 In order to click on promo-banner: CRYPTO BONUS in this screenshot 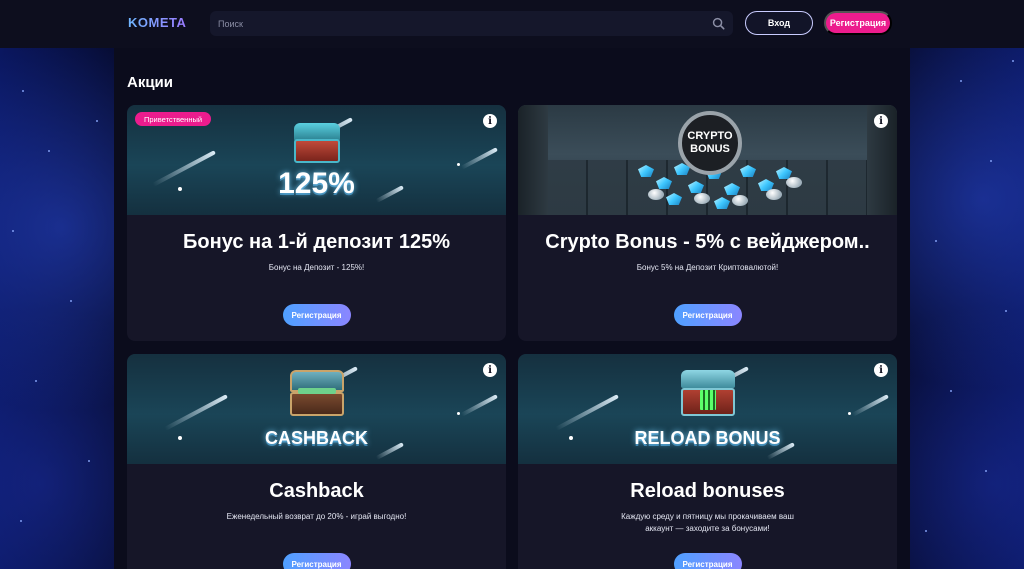, I will do `click(707, 160)`.